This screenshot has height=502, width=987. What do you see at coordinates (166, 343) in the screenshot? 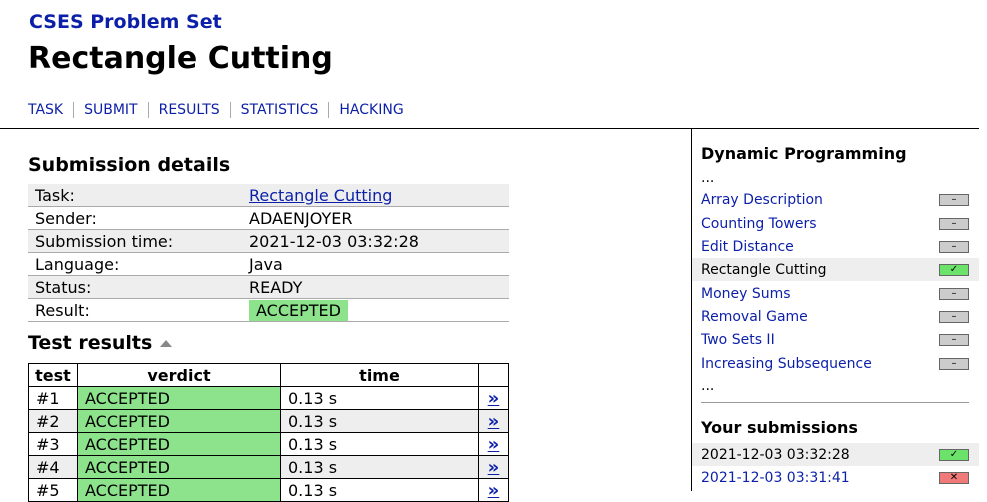
I see `collapse-triangle-icon` at bounding box center [166, 343].